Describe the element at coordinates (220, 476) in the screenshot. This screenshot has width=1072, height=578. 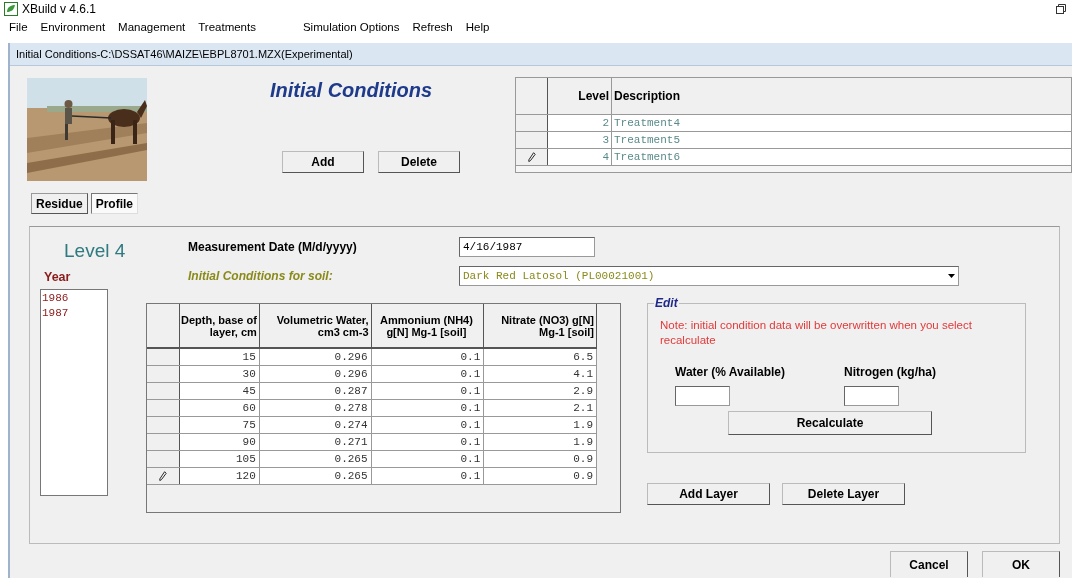
I see `table-cell: 120` at that location.